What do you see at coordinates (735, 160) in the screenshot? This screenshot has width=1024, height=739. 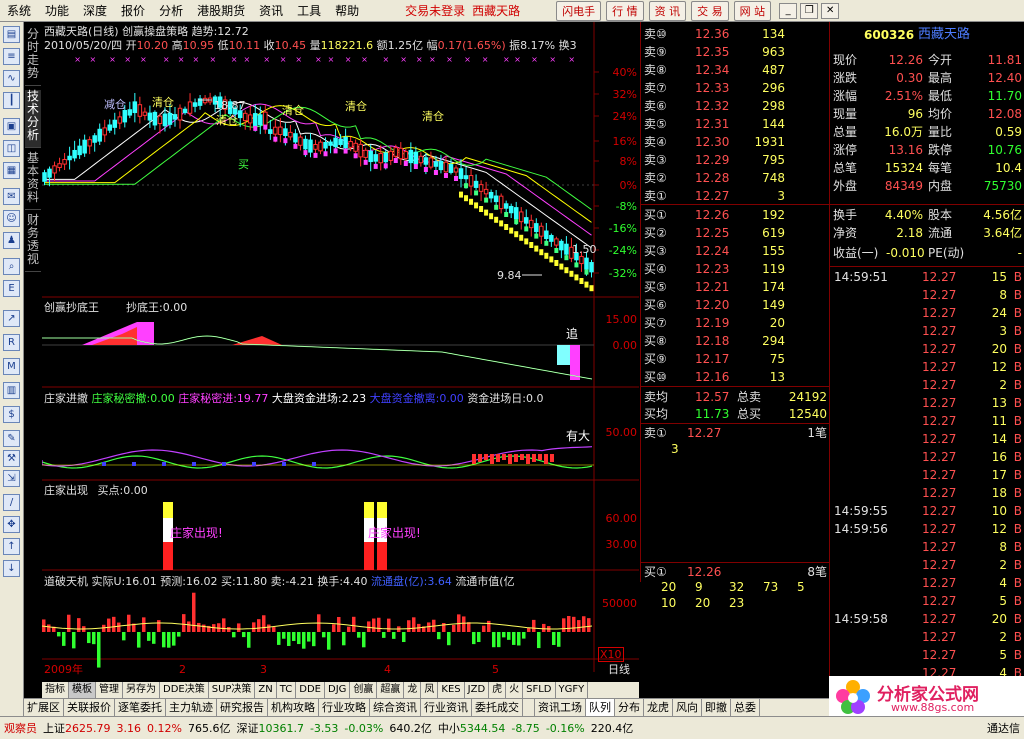 I see `ask-row: 卖③ 12.29 795` at bounding box center [735, 160].